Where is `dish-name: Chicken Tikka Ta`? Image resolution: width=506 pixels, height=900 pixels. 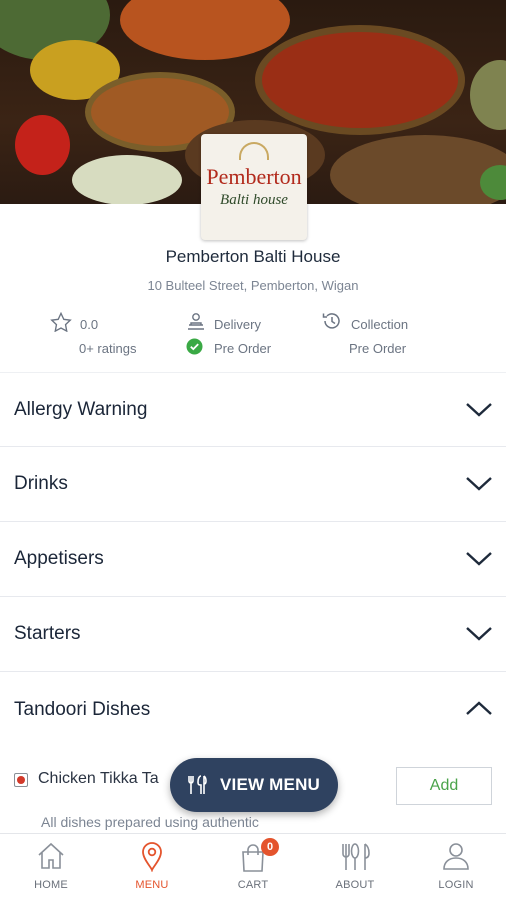
dish-name: Chicken Tikka Ta is located at coordinates (98, 778).